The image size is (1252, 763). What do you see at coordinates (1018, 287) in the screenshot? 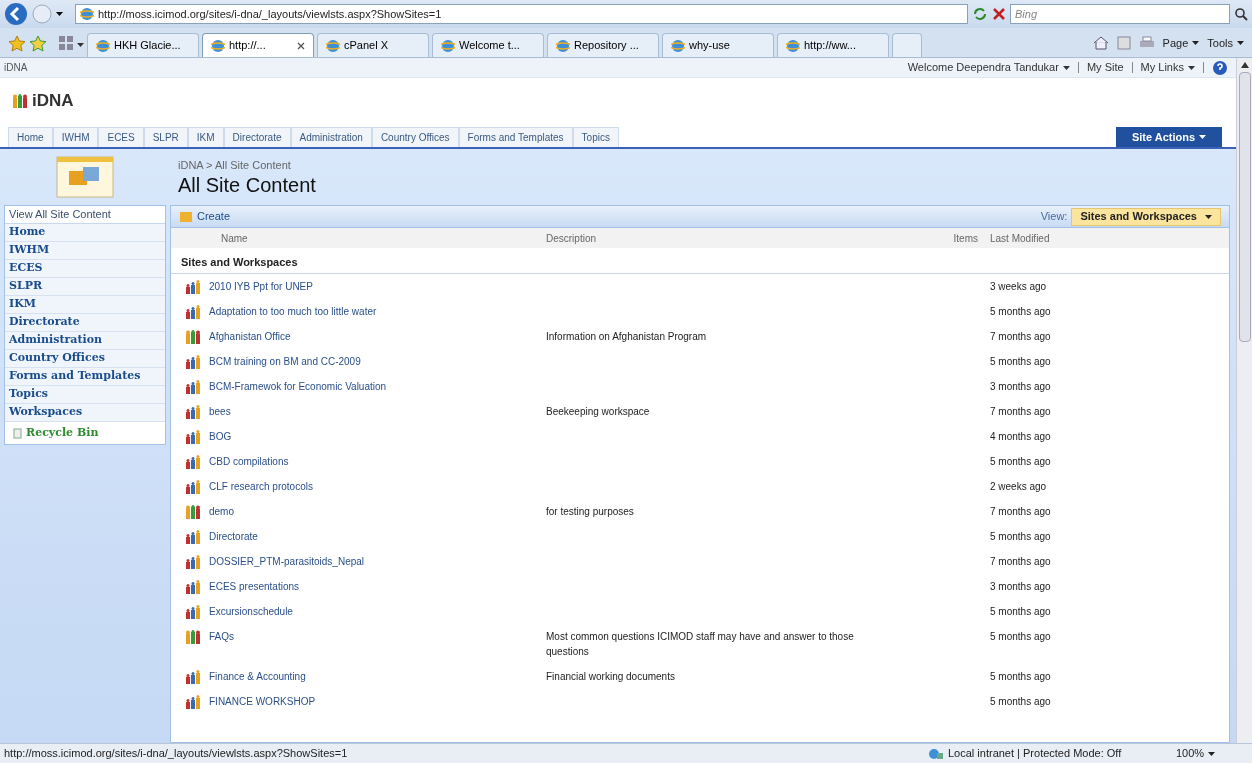
I see `modified-text: 3 weeks ago` at bounding box center [1018, 287].